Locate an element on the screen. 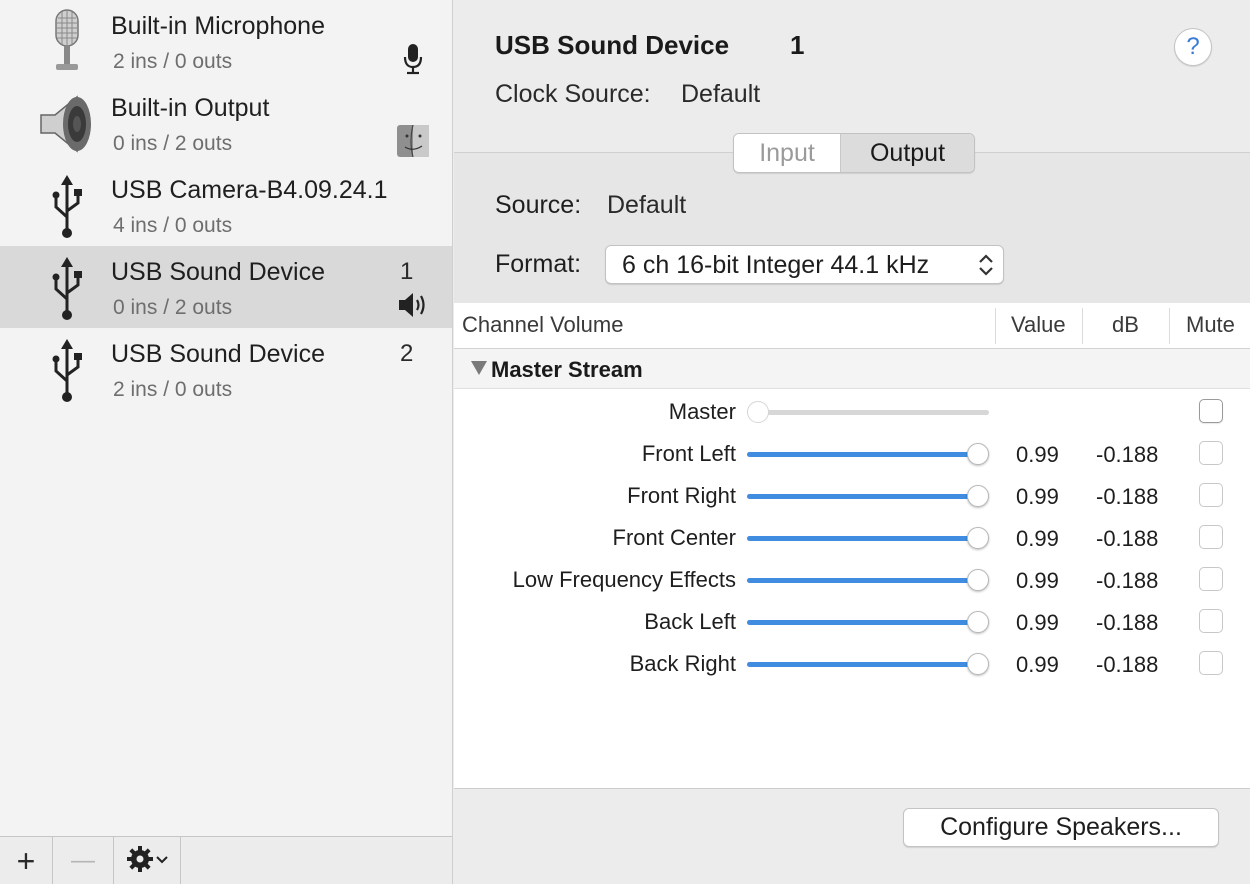 The image size is (1250, 884). help-icon: ? is located at coordinates (1193, 46).